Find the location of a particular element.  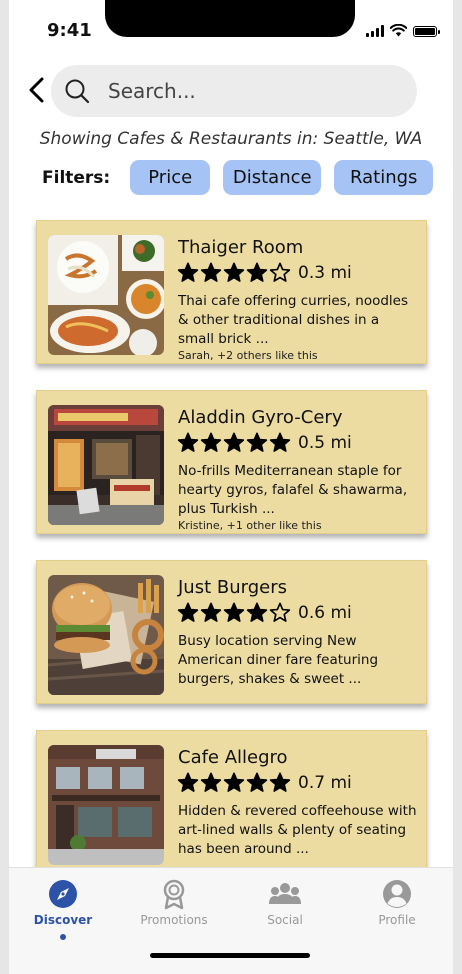

status-time: 9:41 is located at coordinates (69, 30).